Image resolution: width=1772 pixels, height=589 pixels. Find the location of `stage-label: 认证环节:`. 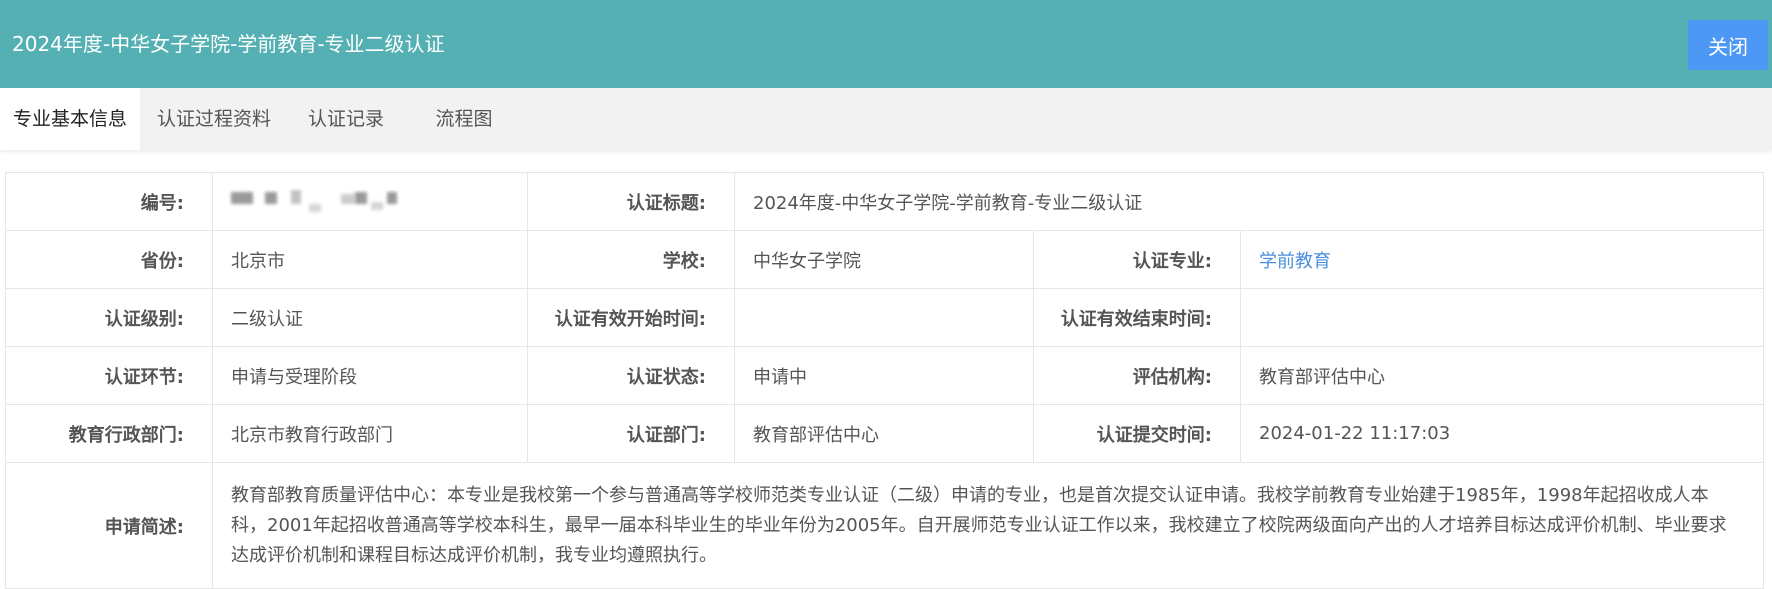

stage-label: 认证环节: is located at coordinates (109, 375).